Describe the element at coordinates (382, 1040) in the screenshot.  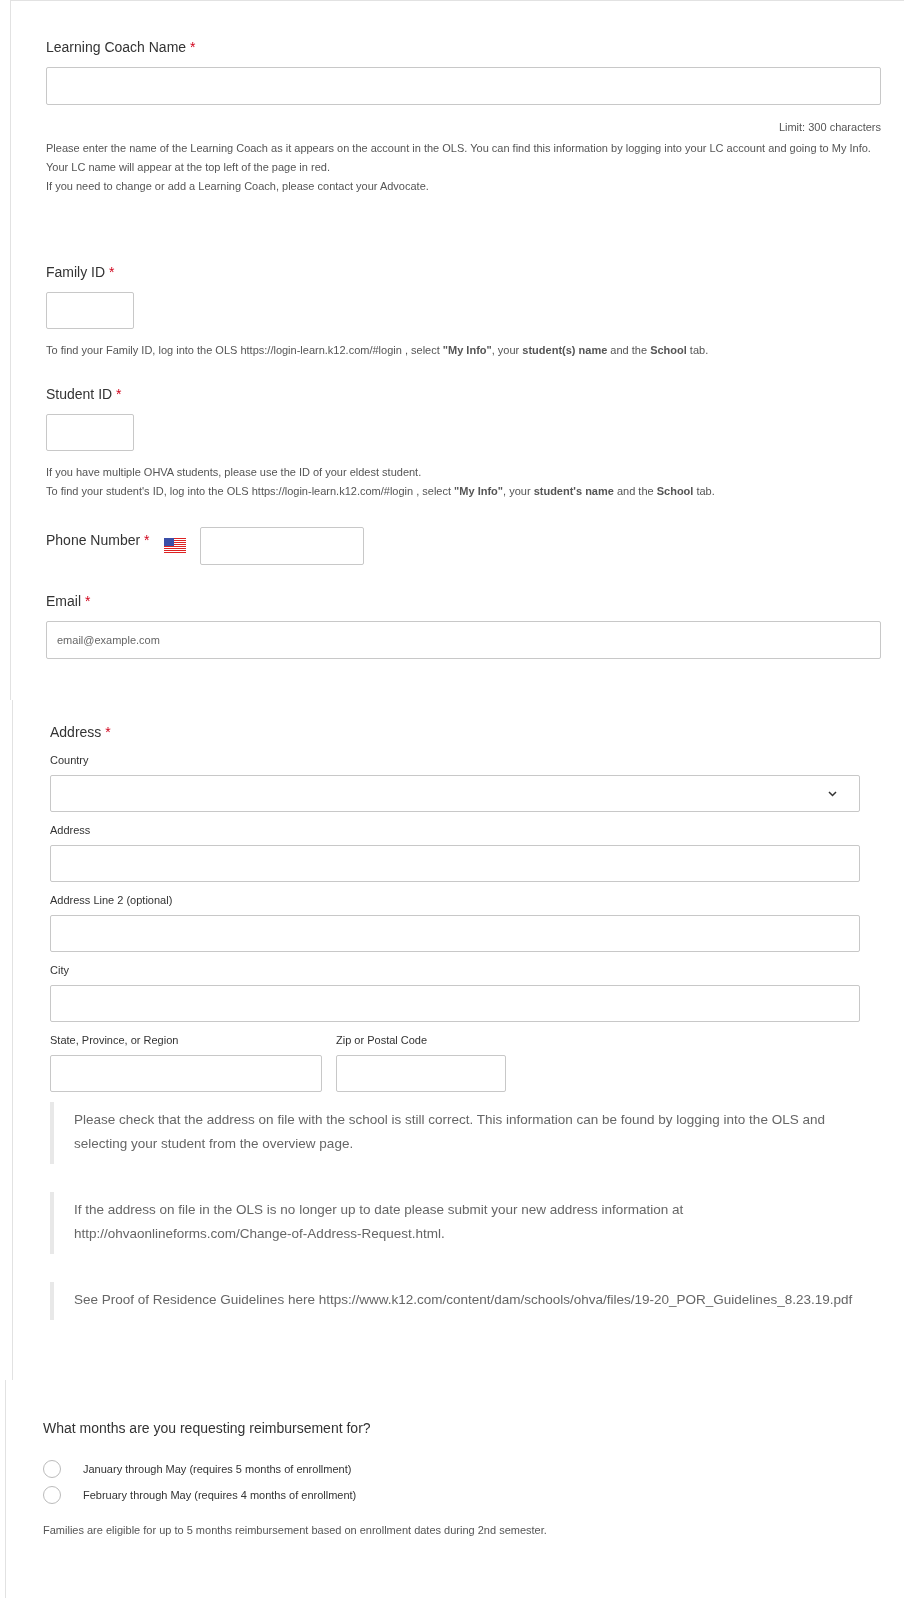
I see `field-label: Zip or Postal Code` at that location.